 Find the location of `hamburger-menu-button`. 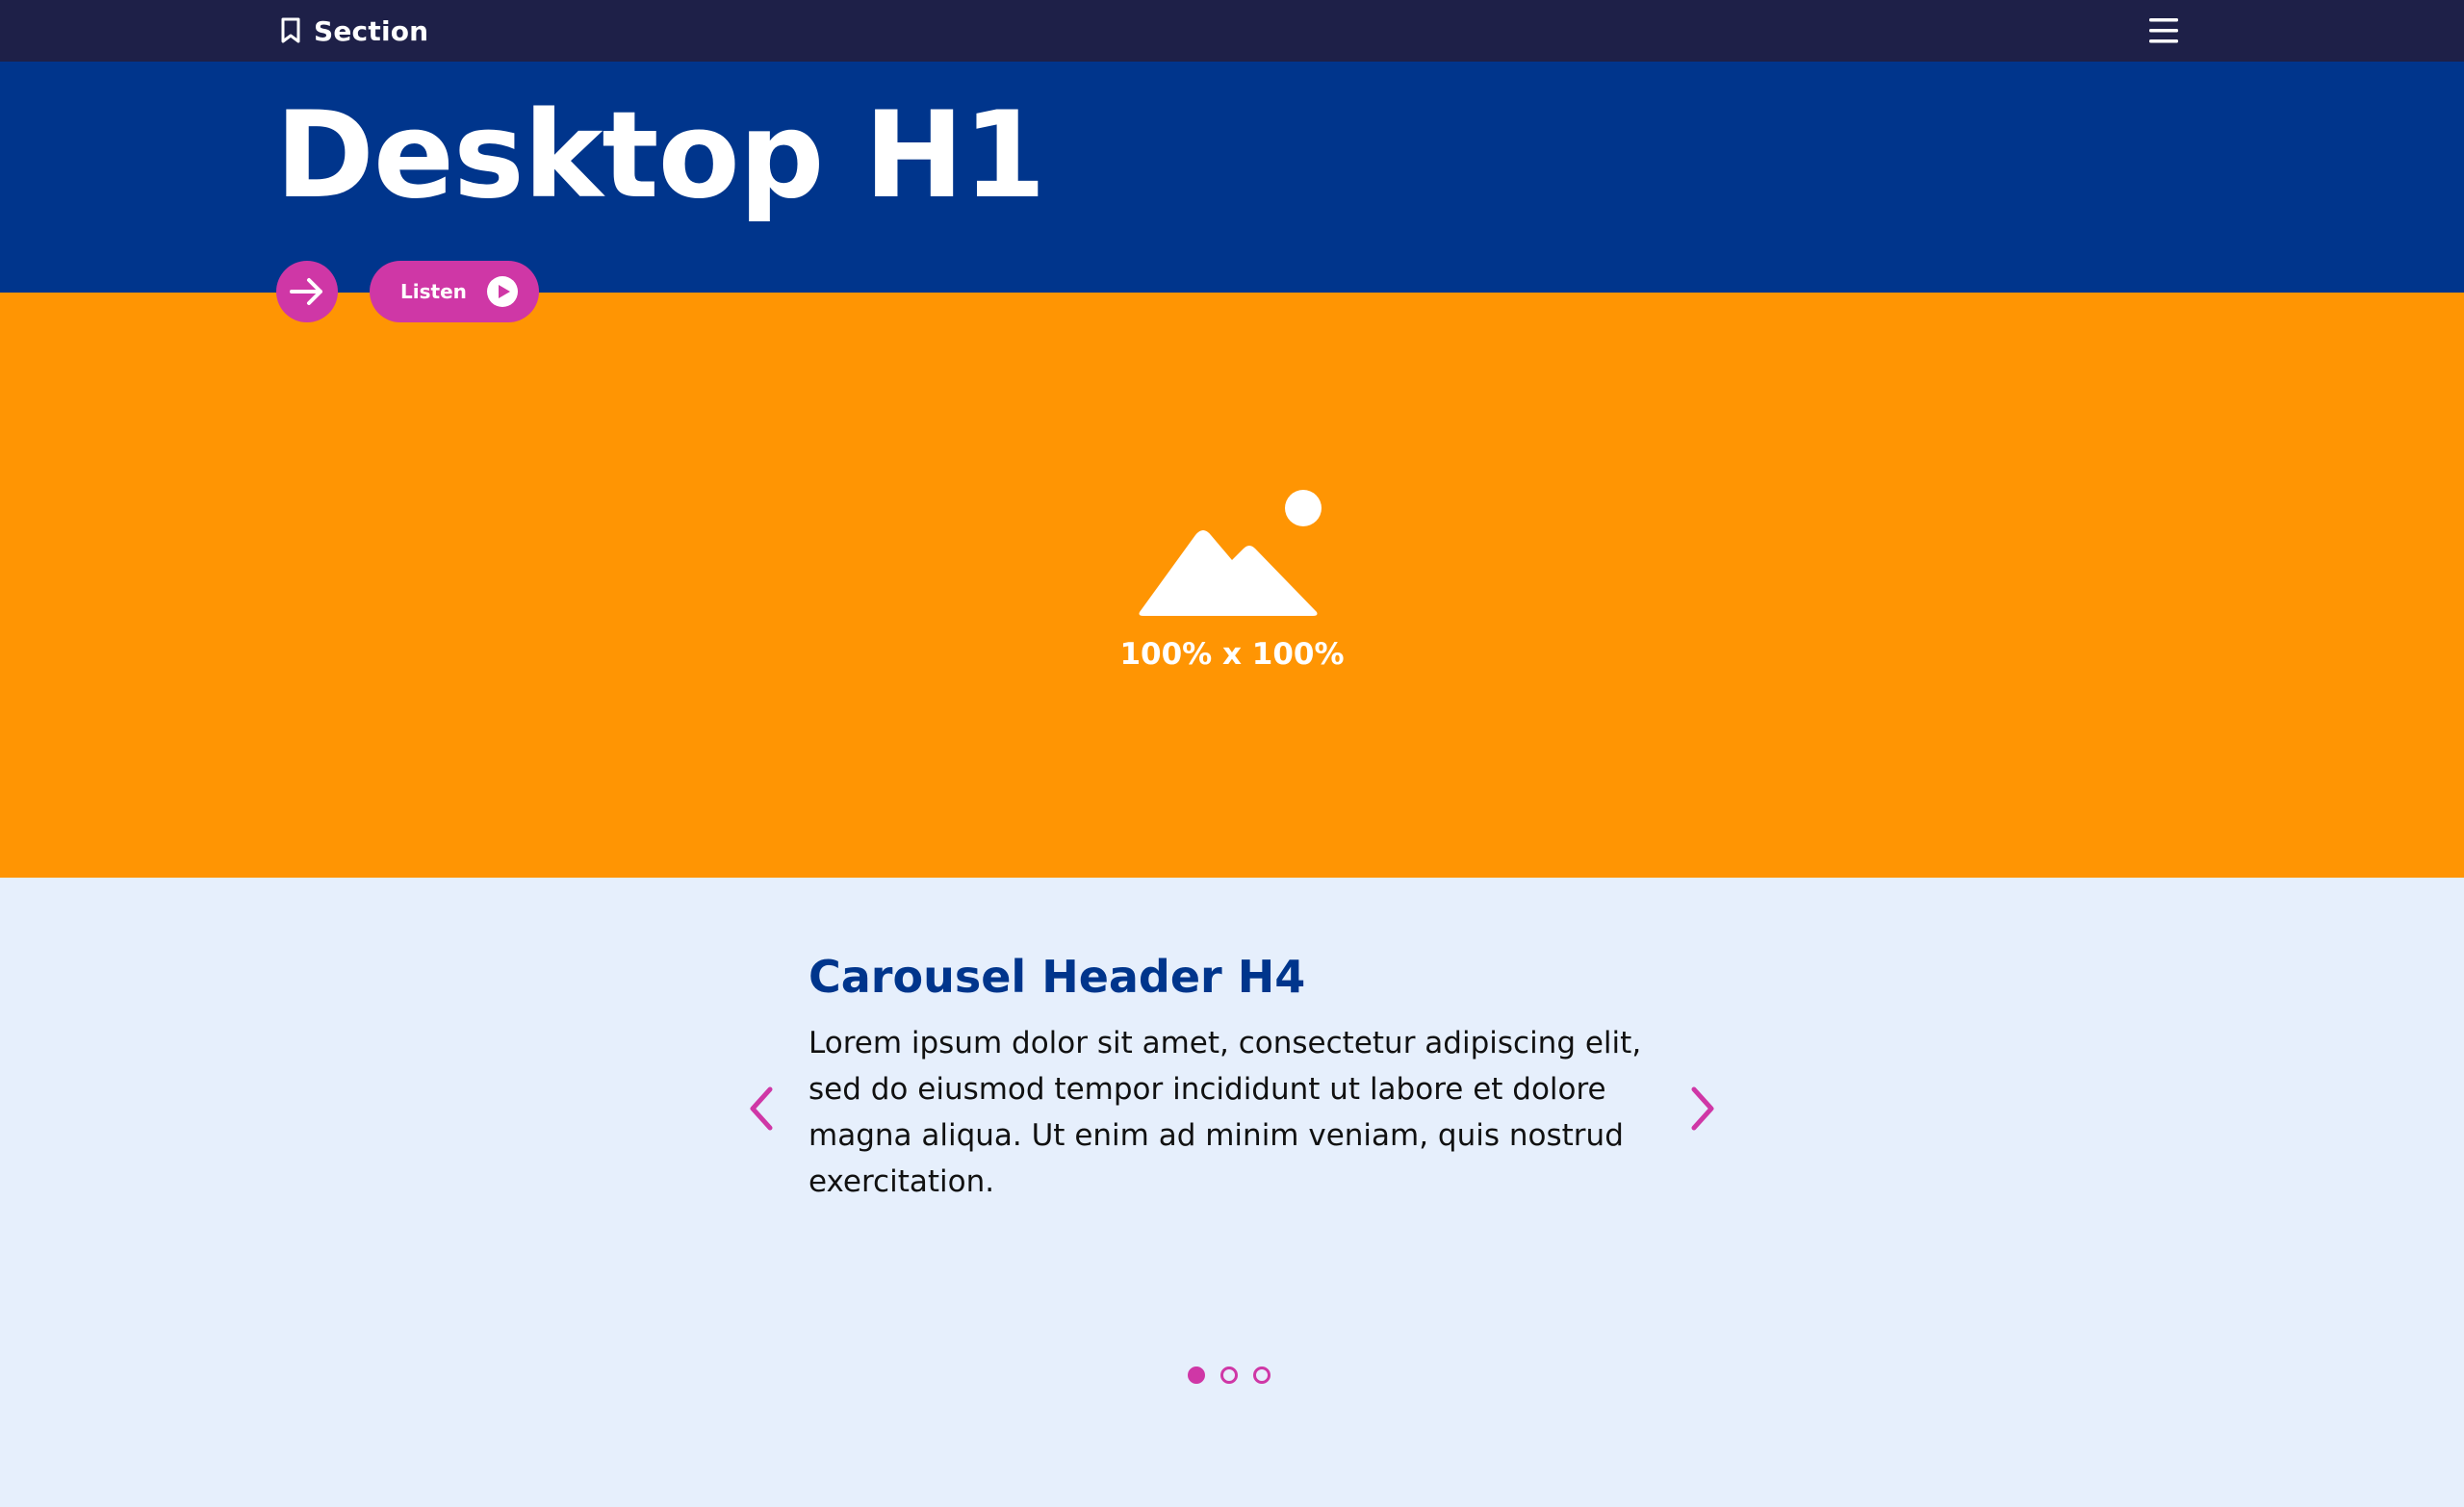

hamburger-menu-button is located at coordinates (2163, 30).